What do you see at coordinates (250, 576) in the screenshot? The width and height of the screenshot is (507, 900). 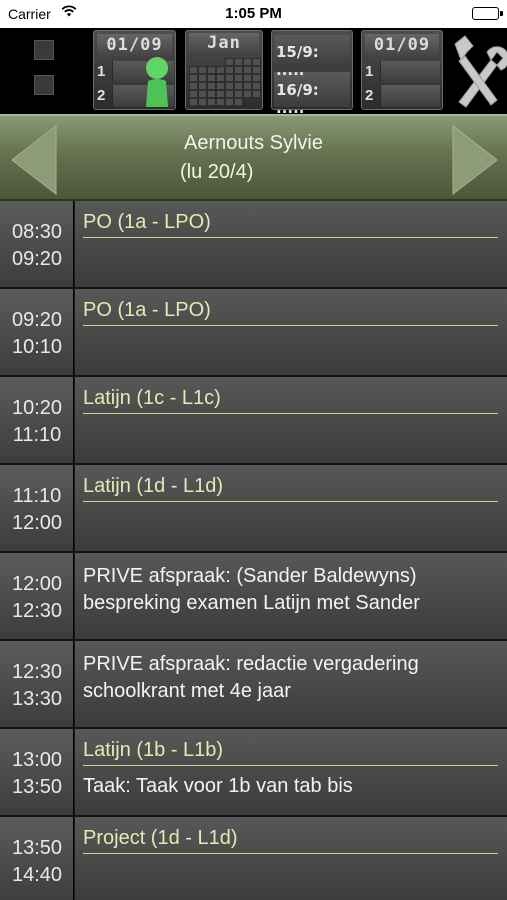 I see `appointment-text-line-1: PRIVE afspraak: (Sander Baldewyns)` at bounding box center [250, 576].